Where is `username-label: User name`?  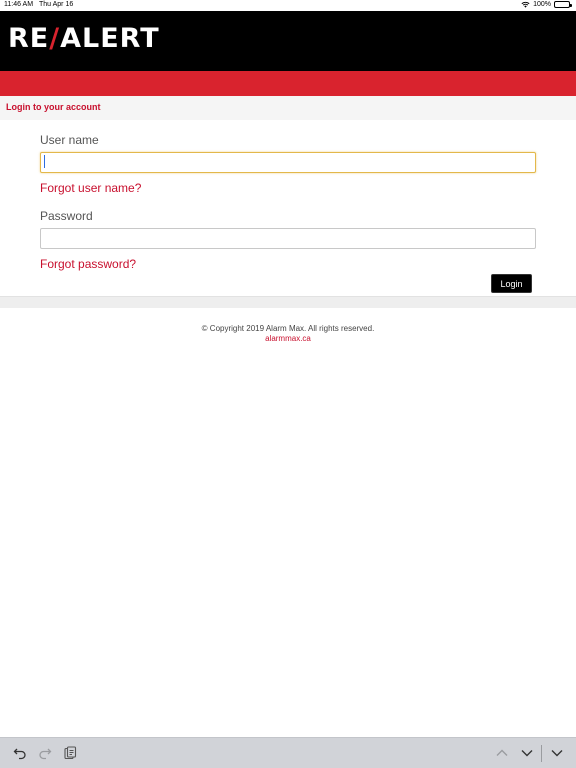 username-label: User name is located at coordinates (69, 140).